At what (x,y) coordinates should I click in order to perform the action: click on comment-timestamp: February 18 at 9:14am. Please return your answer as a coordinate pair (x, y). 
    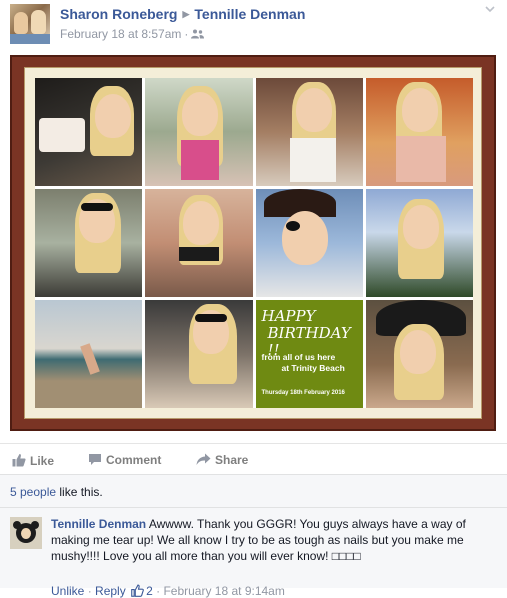
    Looking at the image, I should click on (223, 591).